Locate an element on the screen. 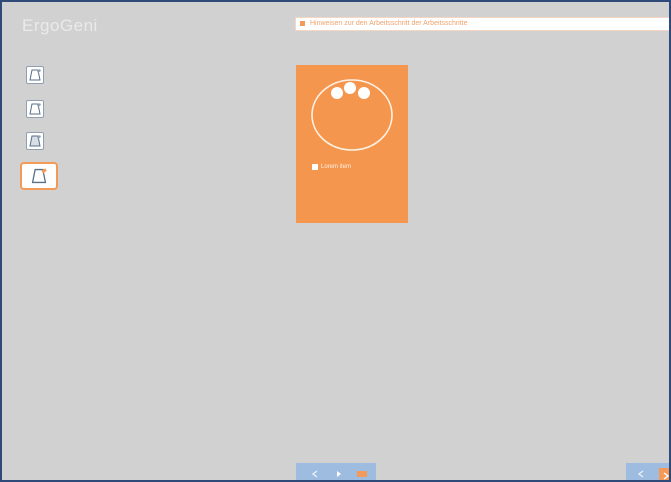  navigation-toolbar is located at coordinates (647, 471).